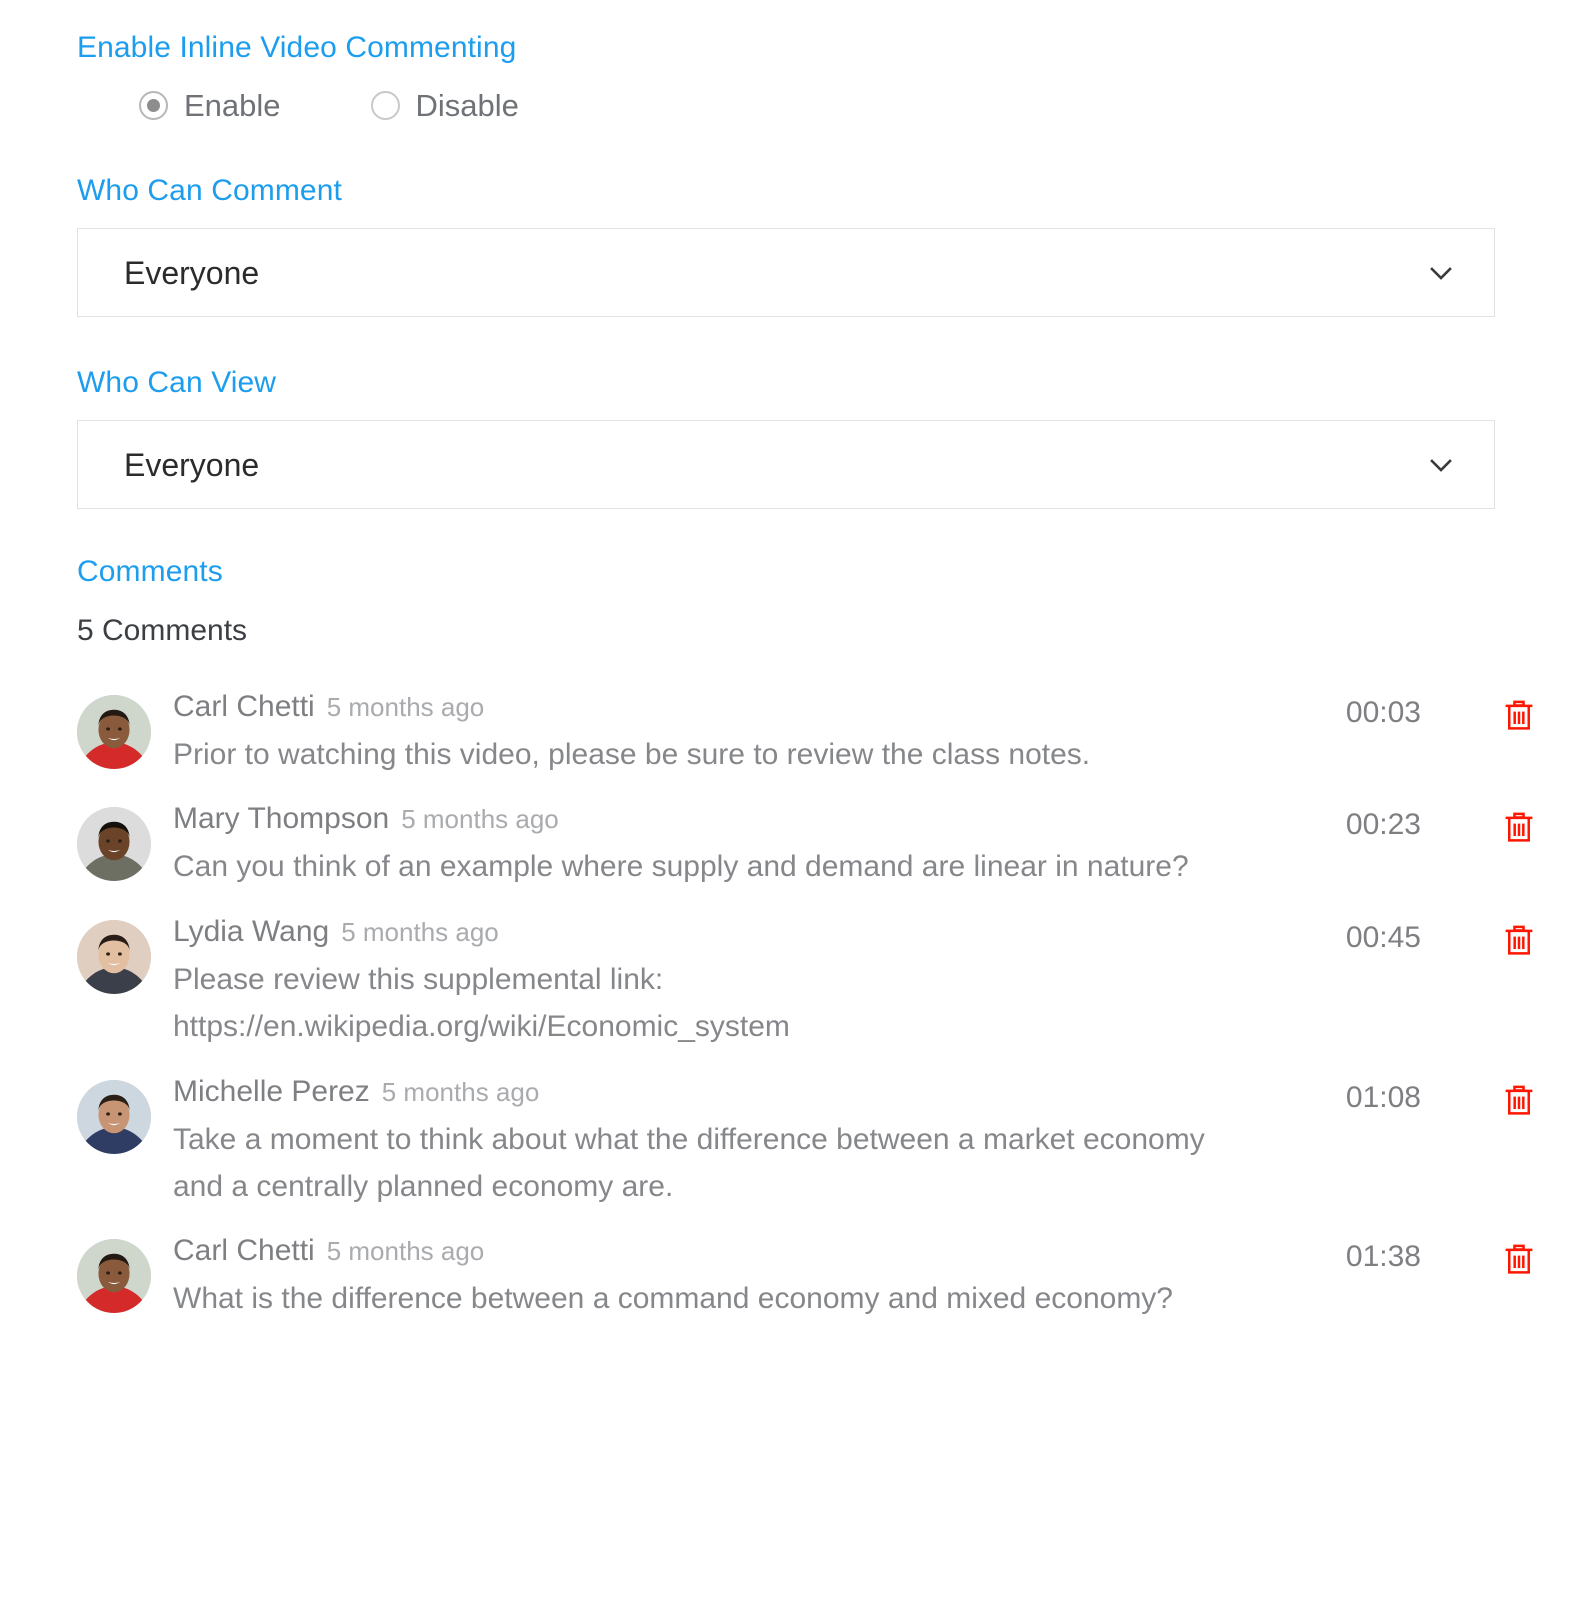 The height and width of the screenshot is (1607, 1594). I want to click on inline-commenting-radio-group: Enable Disable, so click(808, 105).